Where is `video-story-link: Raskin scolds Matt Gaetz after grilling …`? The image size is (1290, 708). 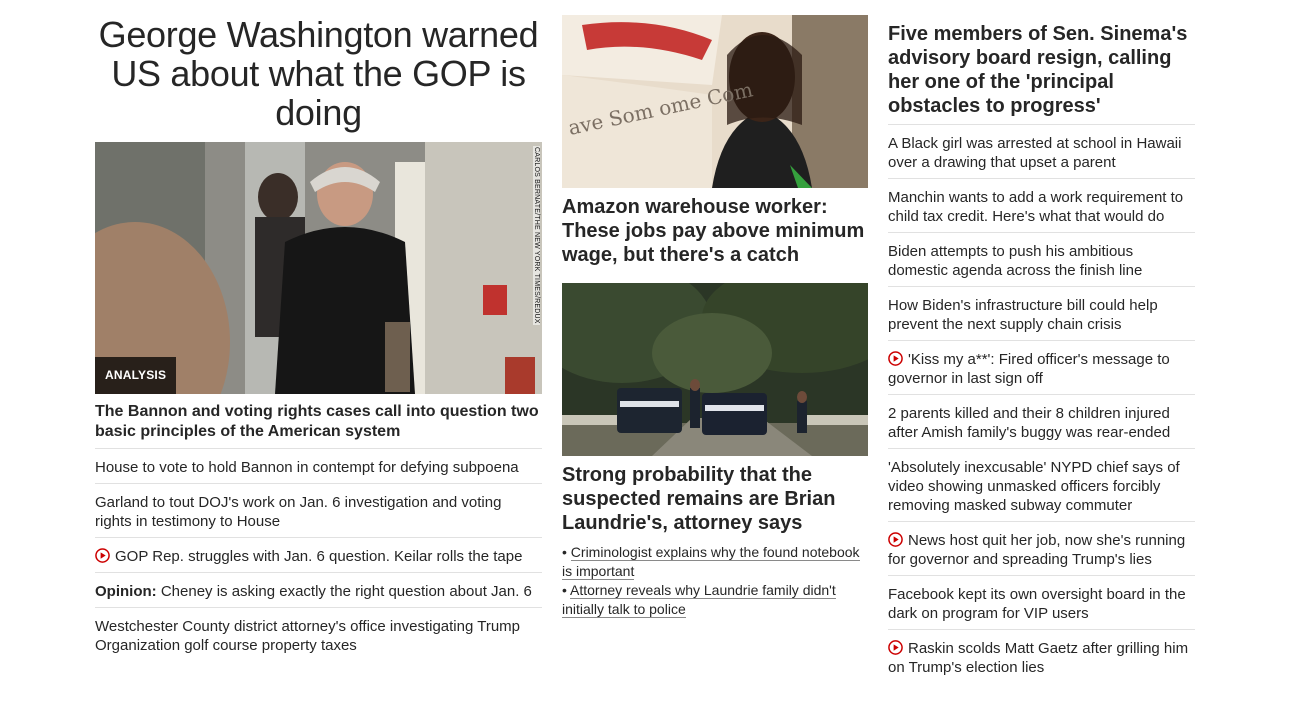 video-story-link: Raskin scolds Matt Gaetz after grilling … is located at coordinates (1041, 656).